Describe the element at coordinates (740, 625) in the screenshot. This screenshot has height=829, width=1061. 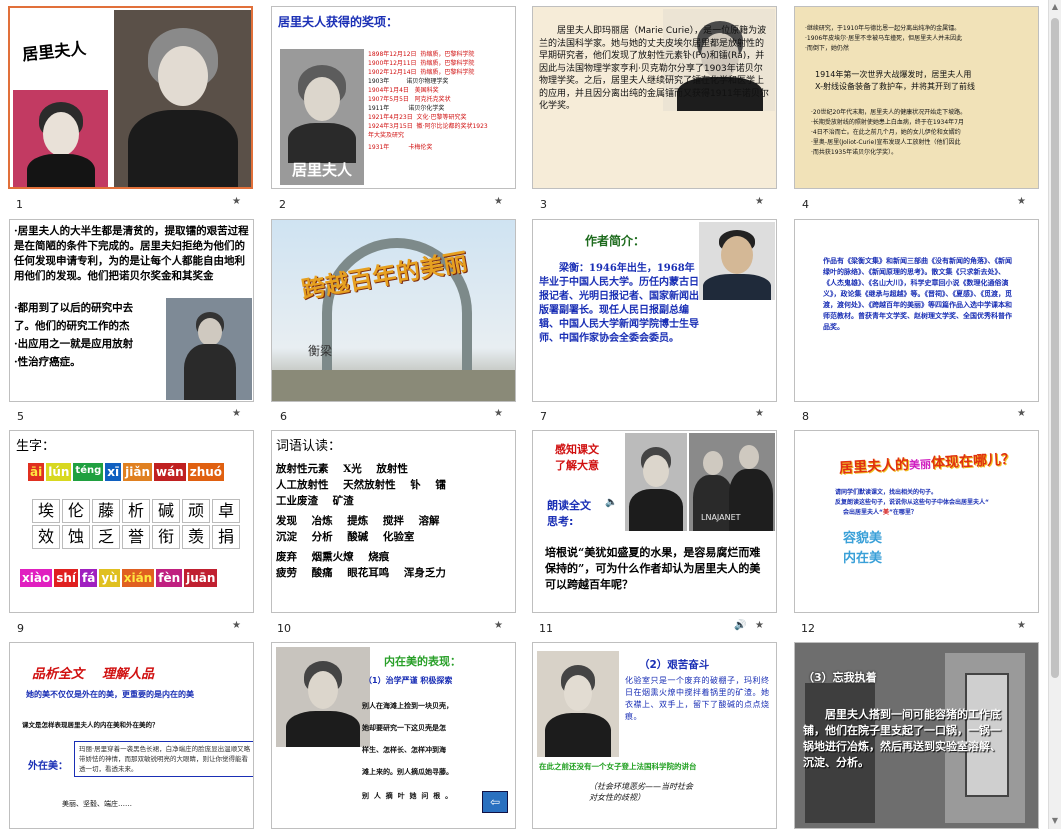
I see `speaker-icon: 🔊` at that location.